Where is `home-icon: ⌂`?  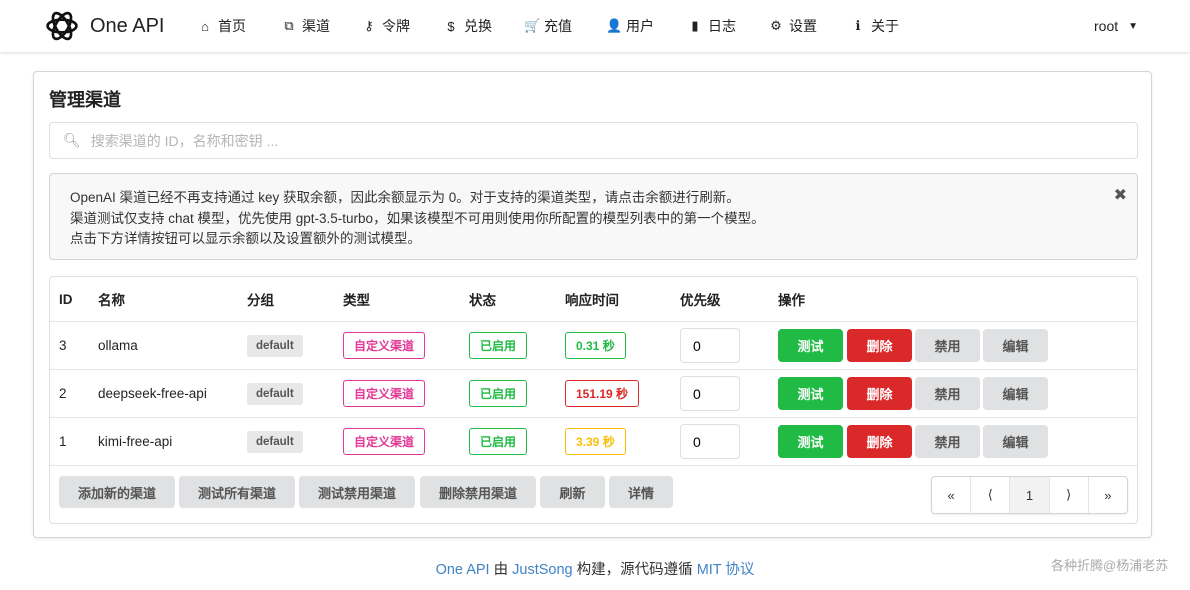
home-icon: ⌂ is located at coordinates (205, 26).